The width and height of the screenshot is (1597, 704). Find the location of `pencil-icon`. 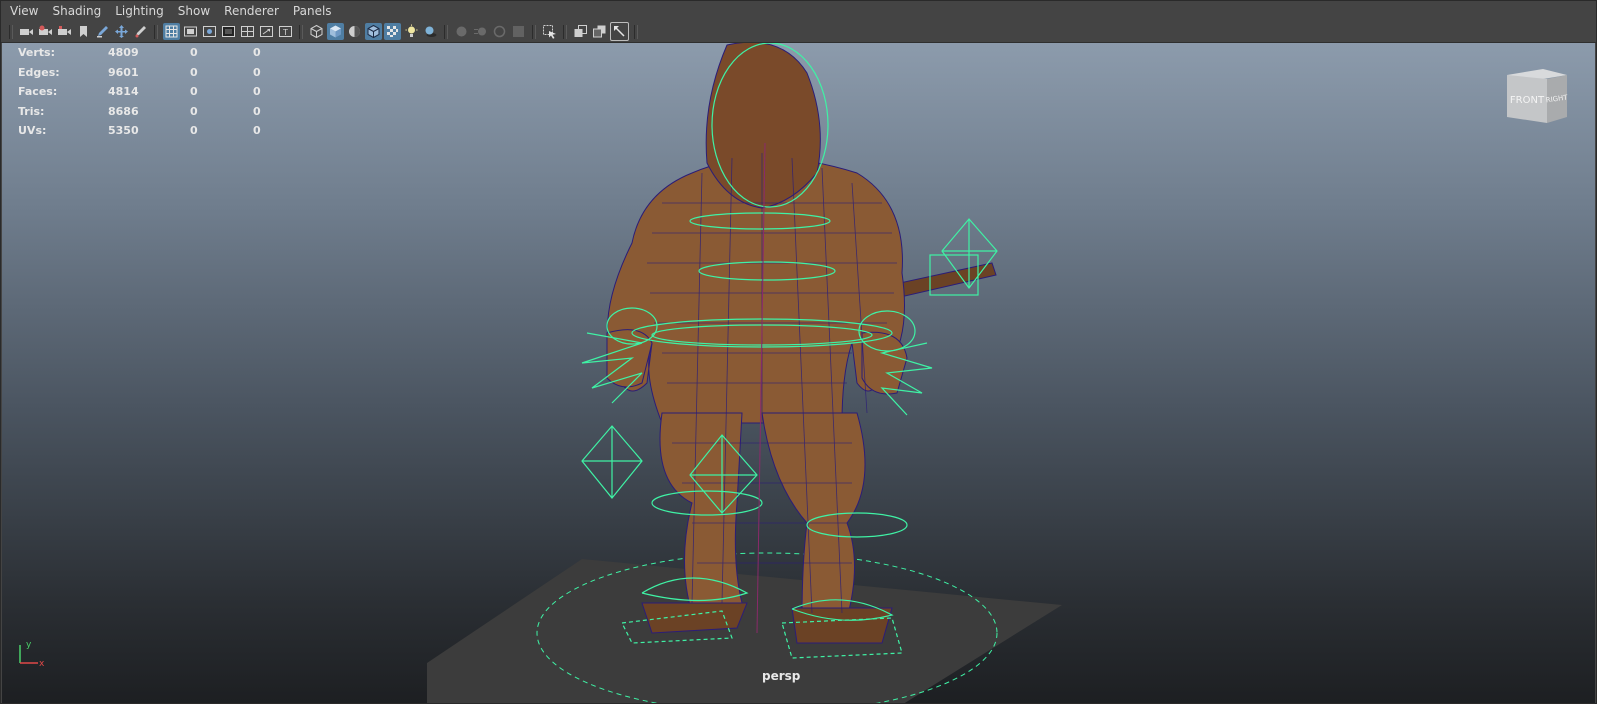

pencil-icon is located at coordinates (102, 31).